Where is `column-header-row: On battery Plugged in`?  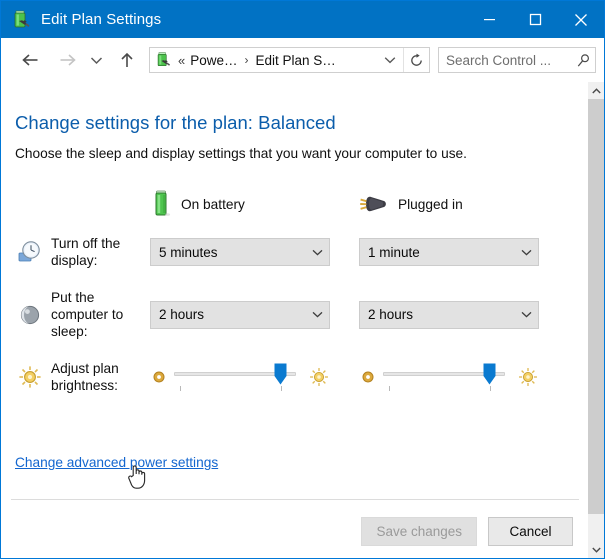
column-header-row: On battery Plugged in is located at coordinates (301, 204).